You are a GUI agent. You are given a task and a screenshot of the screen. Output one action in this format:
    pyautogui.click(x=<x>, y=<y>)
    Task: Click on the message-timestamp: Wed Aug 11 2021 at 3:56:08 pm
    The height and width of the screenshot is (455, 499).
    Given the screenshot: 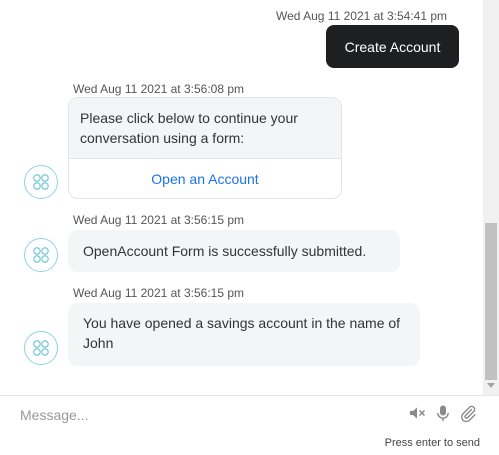 What is the action you would take?
    pyautogui.click(x=159, y=89)
    